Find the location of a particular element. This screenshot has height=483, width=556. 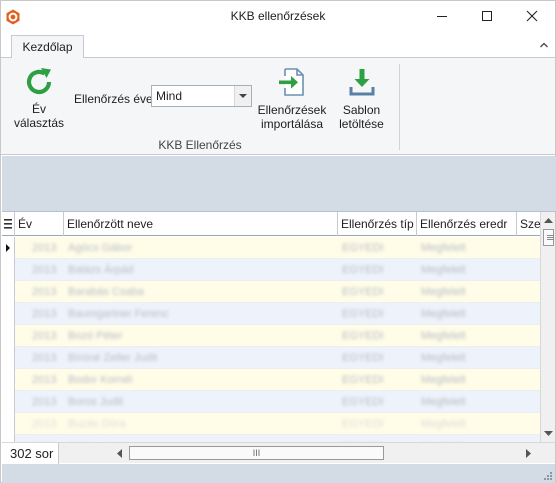

horizontal-scroll-thumb: III is located at coordinates (256, 453).